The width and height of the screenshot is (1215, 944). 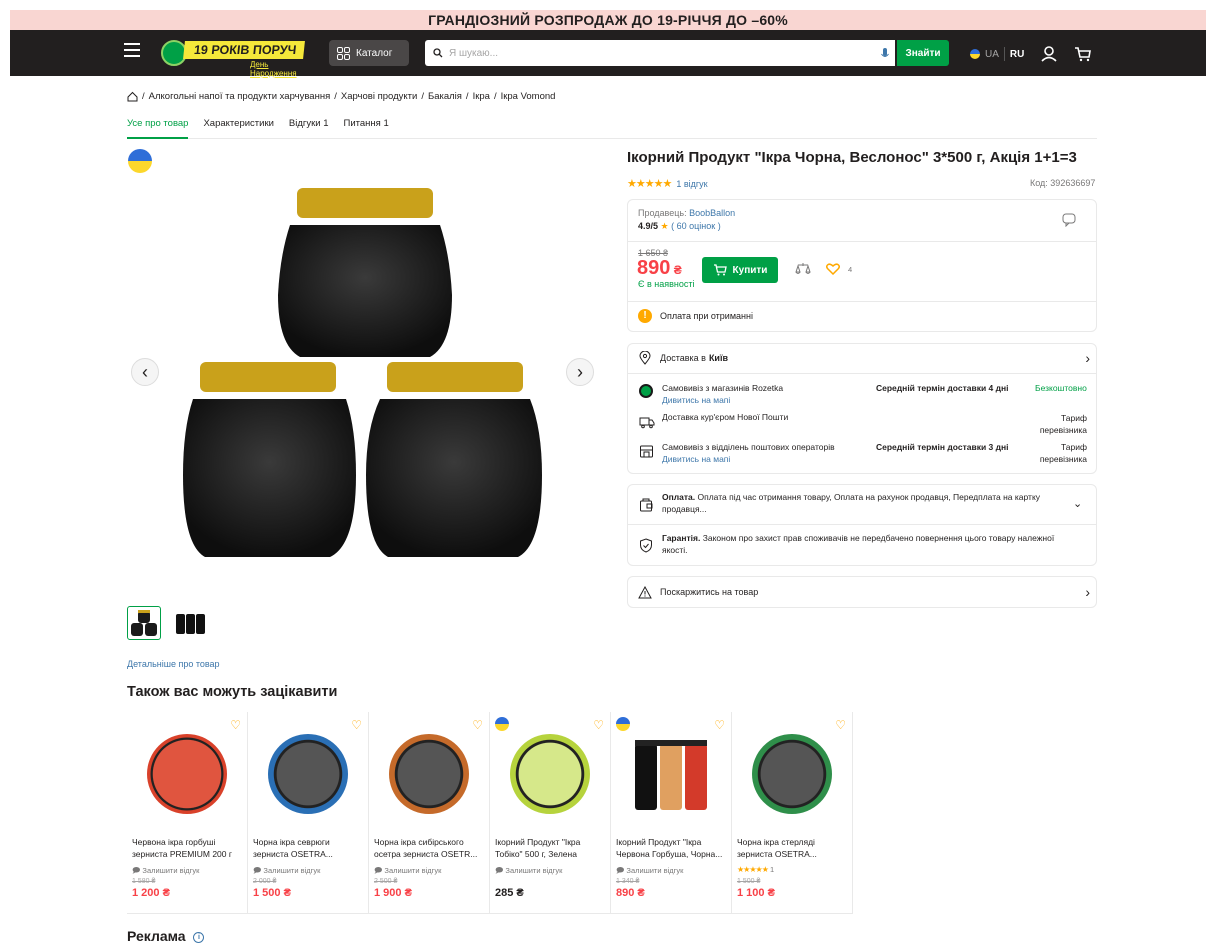 What do you see at coordinates (438, 53) in the screenshot?
I see `search-icon` at bounding box center [438, 53].